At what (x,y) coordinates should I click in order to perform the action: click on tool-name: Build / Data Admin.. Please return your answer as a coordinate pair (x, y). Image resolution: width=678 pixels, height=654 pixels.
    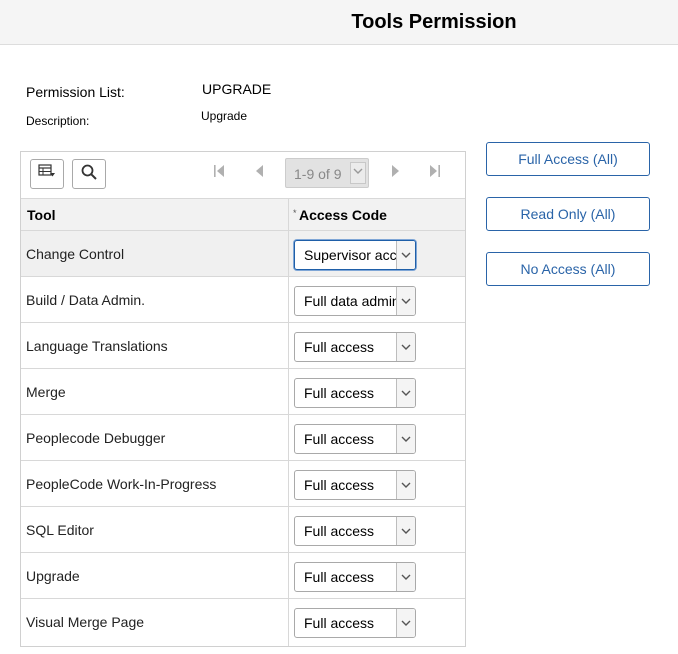
    Looking at the image, I should click on (86, 300).